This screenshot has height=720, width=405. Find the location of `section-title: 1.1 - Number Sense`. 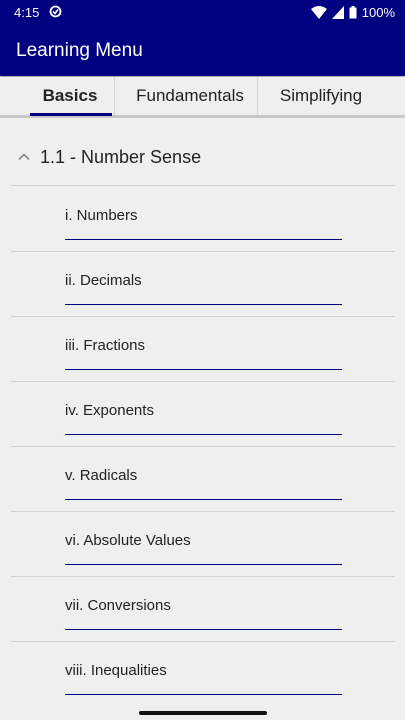

section-title: 1.1 - Number Sense is located at coordinates (121, 156).